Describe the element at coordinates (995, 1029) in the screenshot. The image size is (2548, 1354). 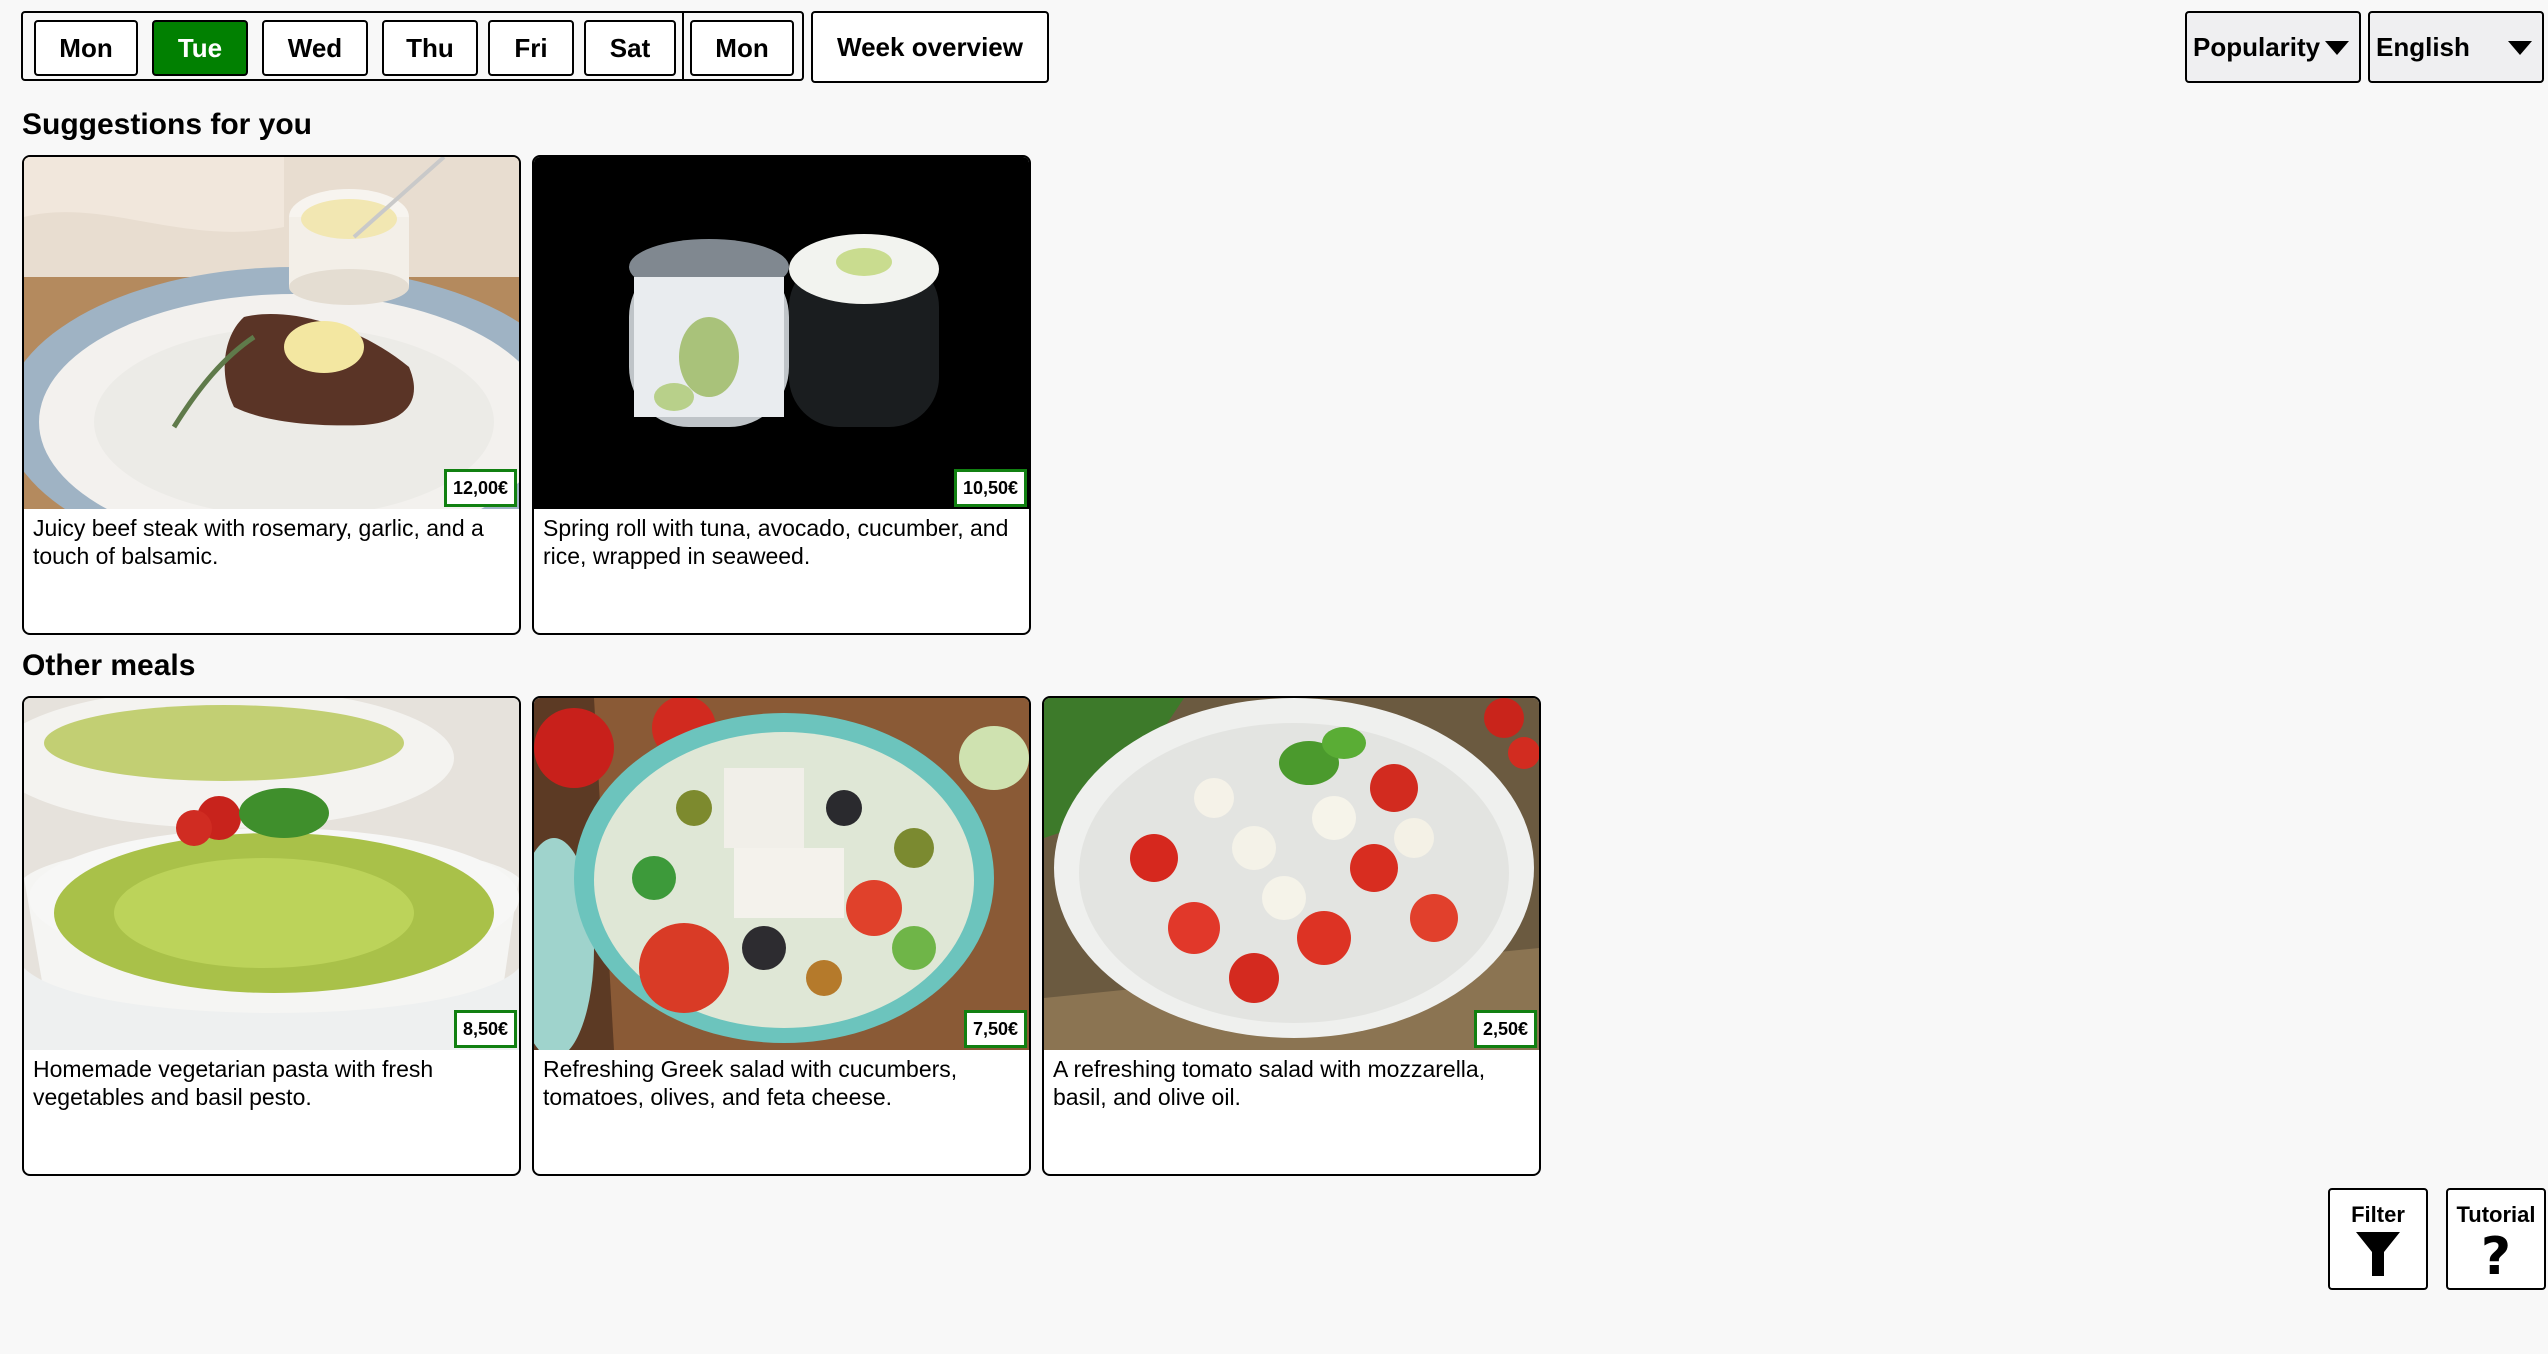
I see `price-badge: 7,50€` at that location.